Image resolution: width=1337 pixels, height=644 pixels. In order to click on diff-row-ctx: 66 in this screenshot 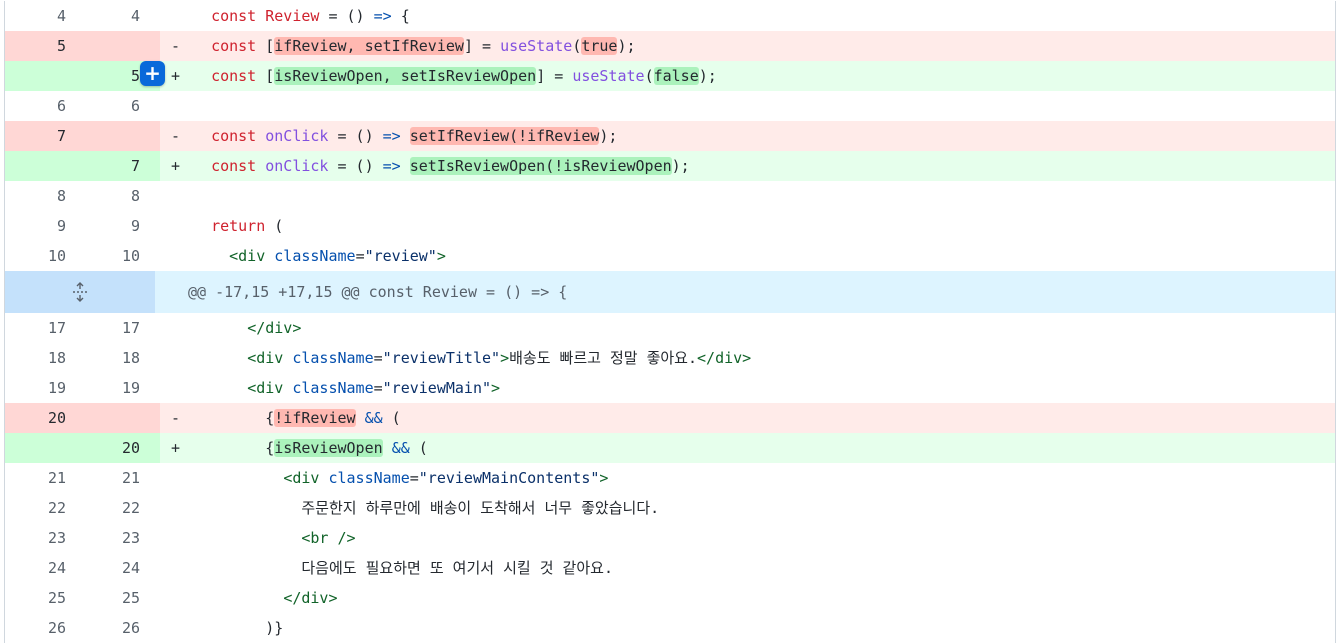, I will do `click(670, 106)`.